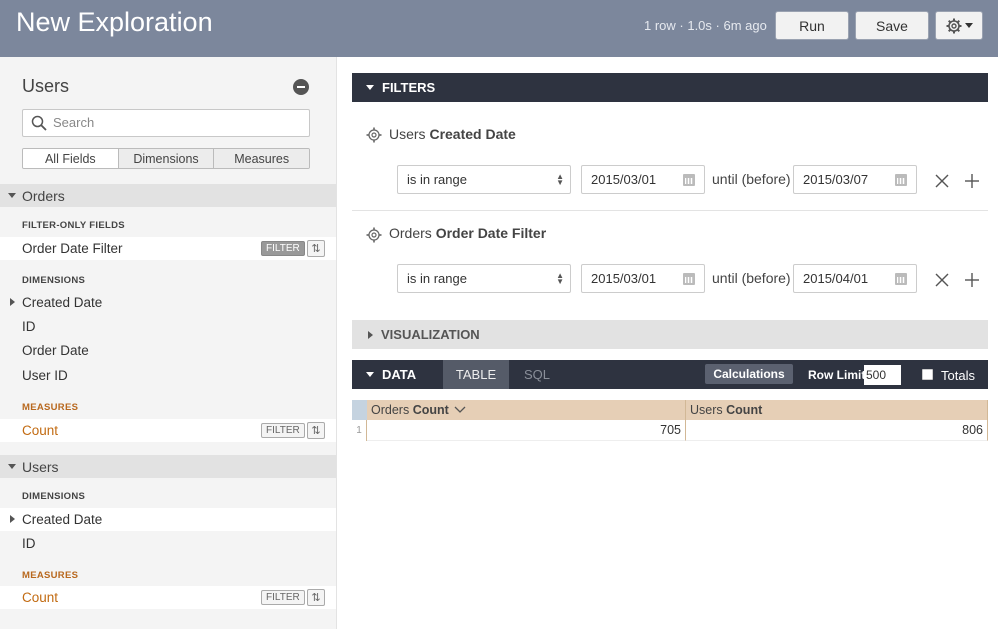 The height and width of the screenshot is (629, 998). I want to click on field-label: ID, so click(29, 326).